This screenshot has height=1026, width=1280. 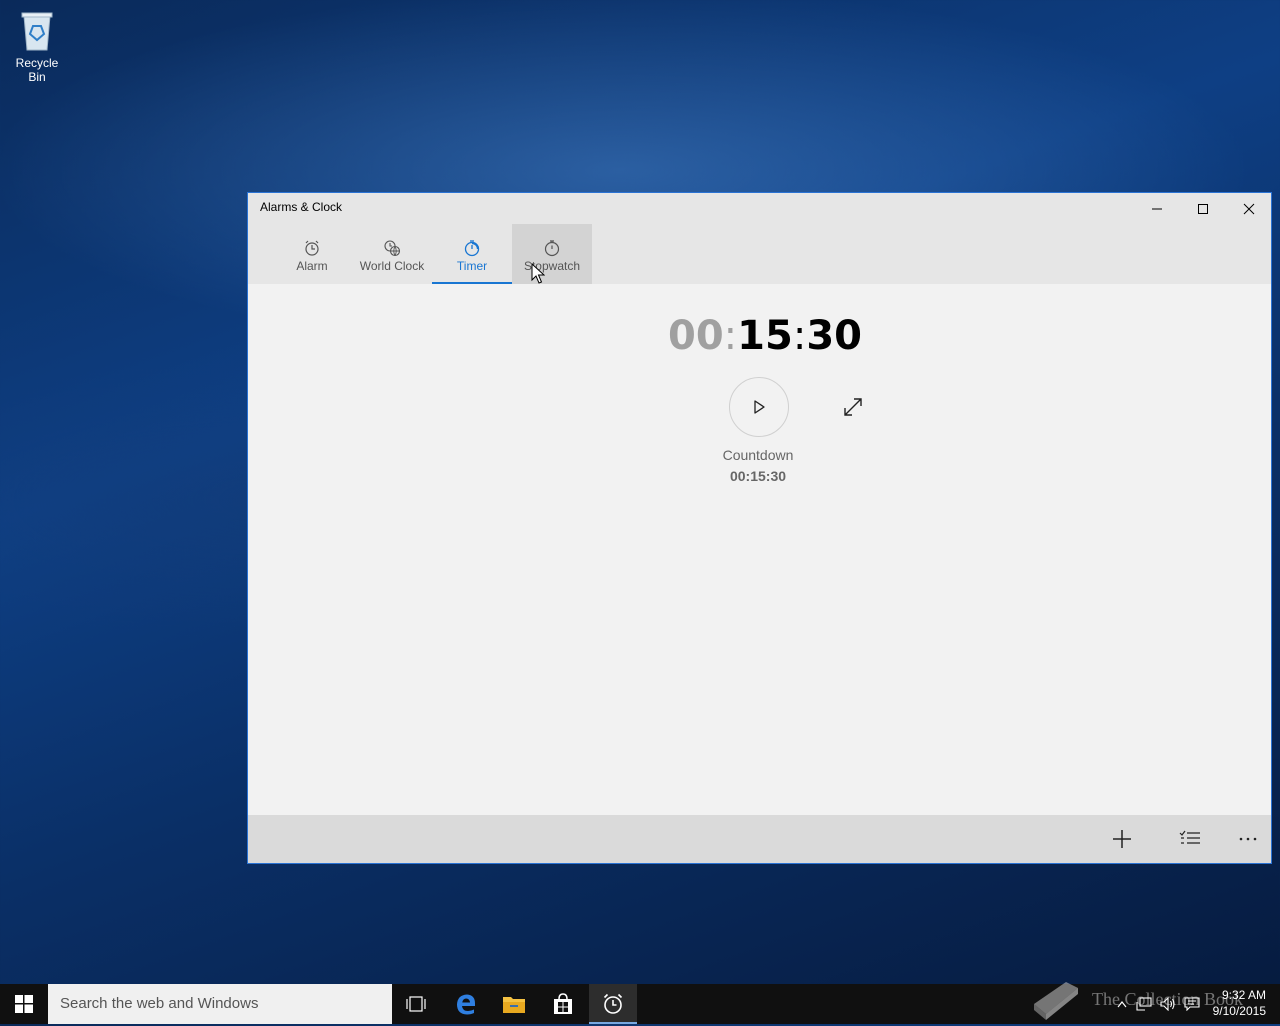 What do you see at coordinates (696, 336) in the screenshot?
I see `timer-hours: 00` at bounding box center [696, 336].